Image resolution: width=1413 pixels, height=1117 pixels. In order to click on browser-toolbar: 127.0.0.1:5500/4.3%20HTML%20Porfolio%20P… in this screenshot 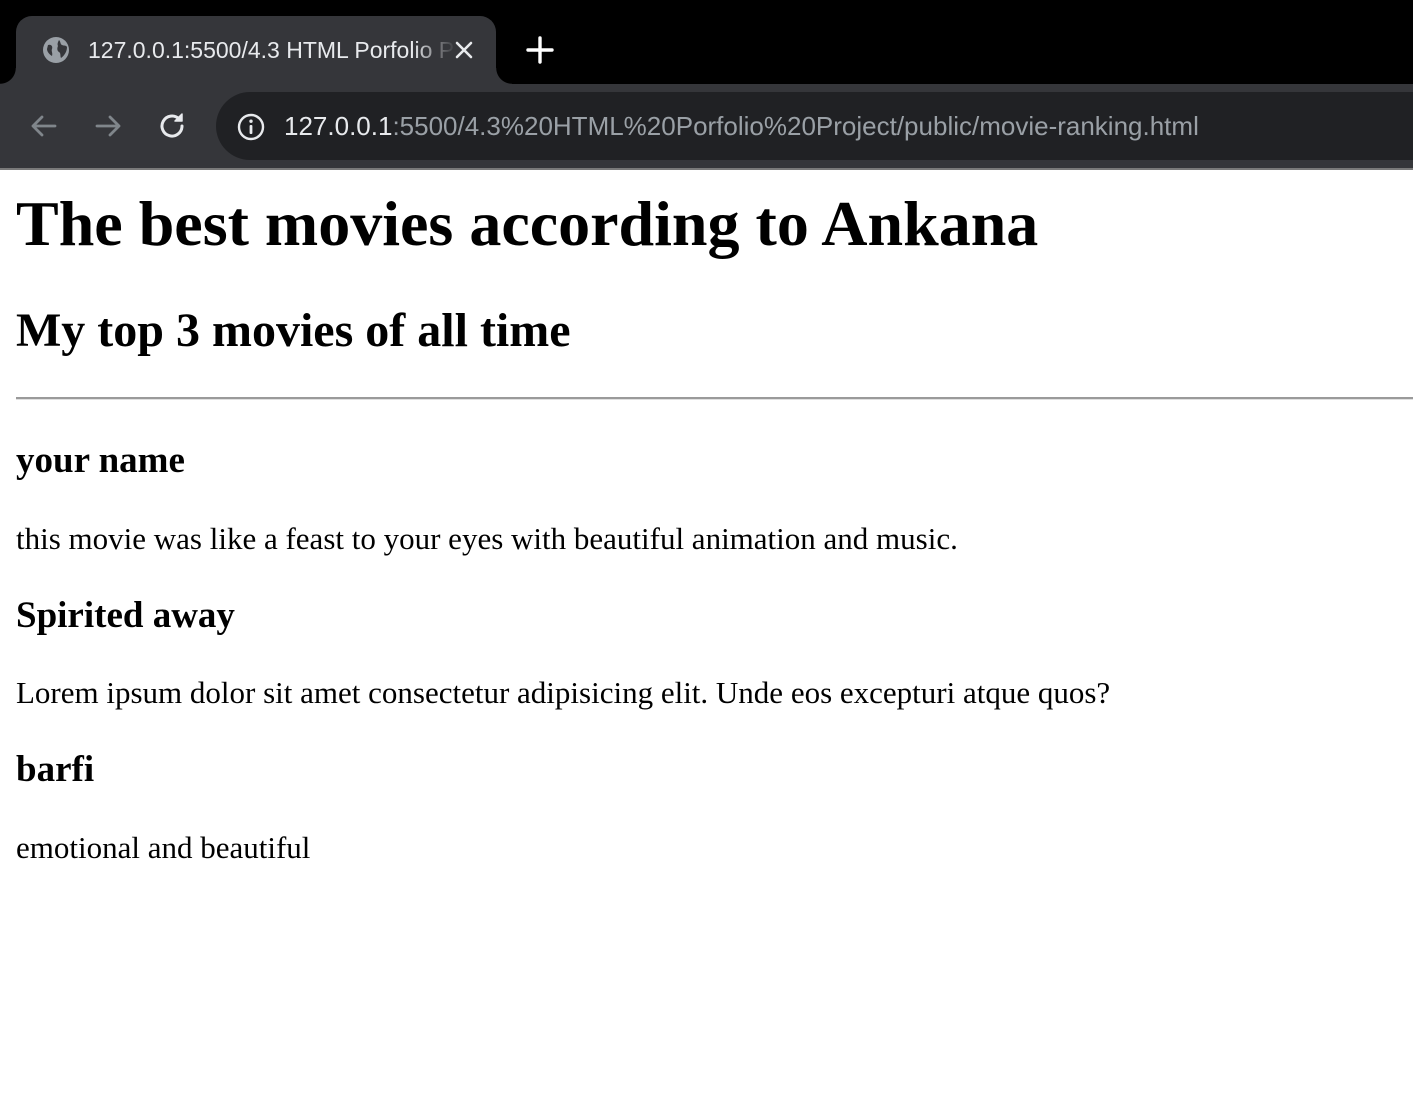, I will do `click(706, 126)`.